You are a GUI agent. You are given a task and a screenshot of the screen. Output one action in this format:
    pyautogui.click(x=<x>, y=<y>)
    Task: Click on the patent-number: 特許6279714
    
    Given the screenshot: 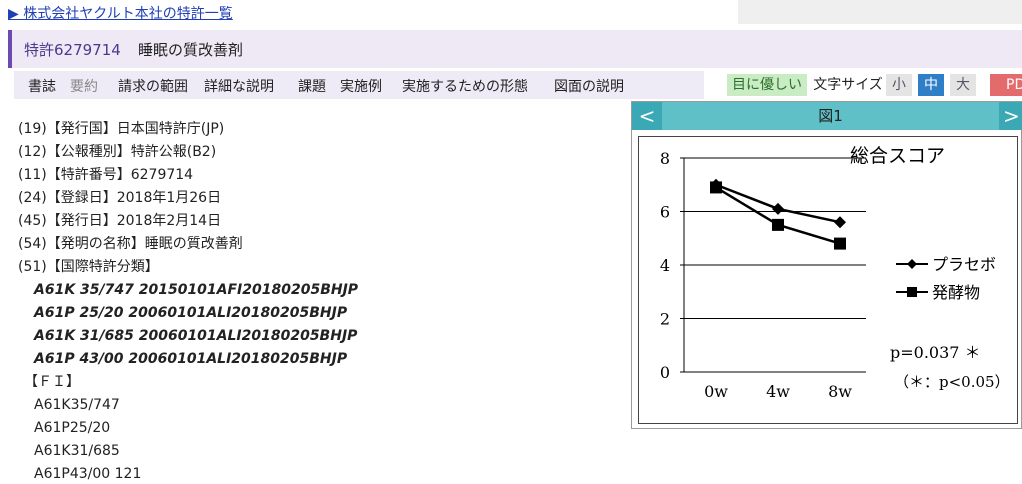 What is the action you would take?
    pyautogui.click(x=72, y=50)
    